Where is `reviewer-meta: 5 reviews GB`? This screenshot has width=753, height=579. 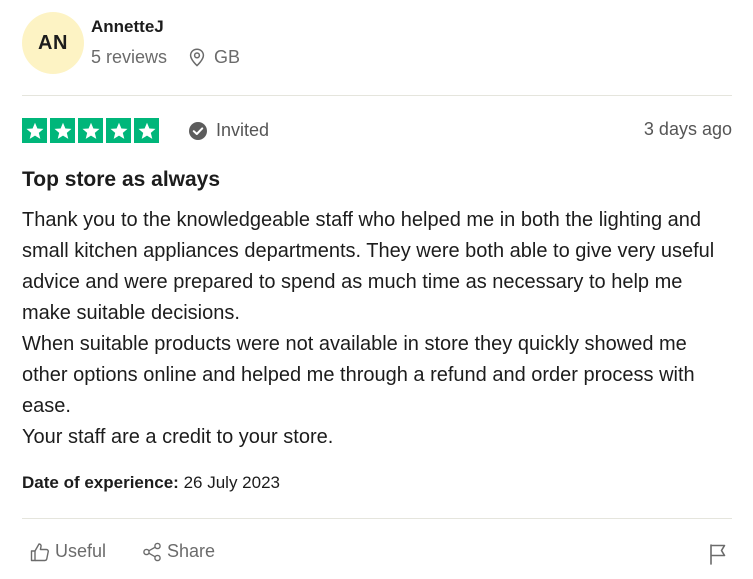
reviewer-meta: 5 reviews GB is located at coordinates (165, 57).